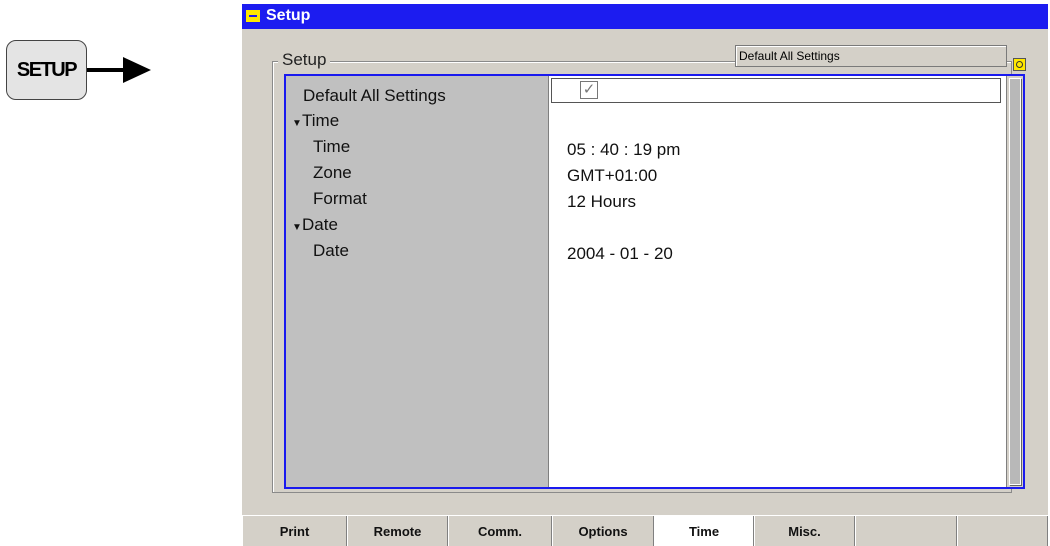  I want to click on row-label-zone: Zone, so click(332, 172).